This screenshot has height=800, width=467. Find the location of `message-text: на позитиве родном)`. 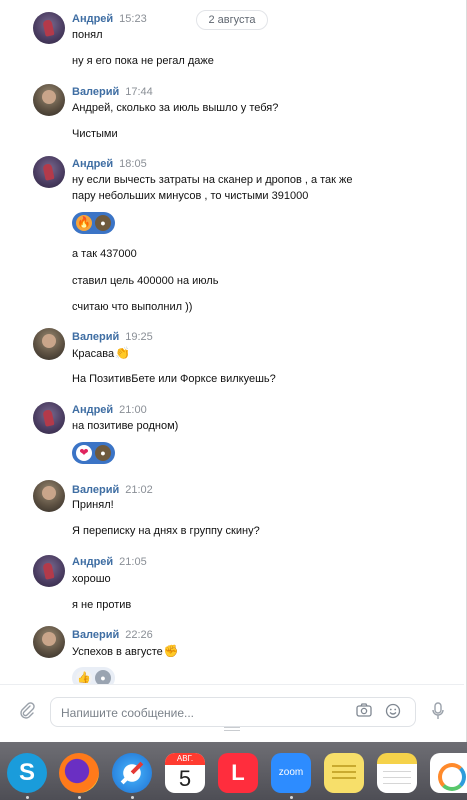

message-text: на позитиве родном) is located at coordinates (125, 426).